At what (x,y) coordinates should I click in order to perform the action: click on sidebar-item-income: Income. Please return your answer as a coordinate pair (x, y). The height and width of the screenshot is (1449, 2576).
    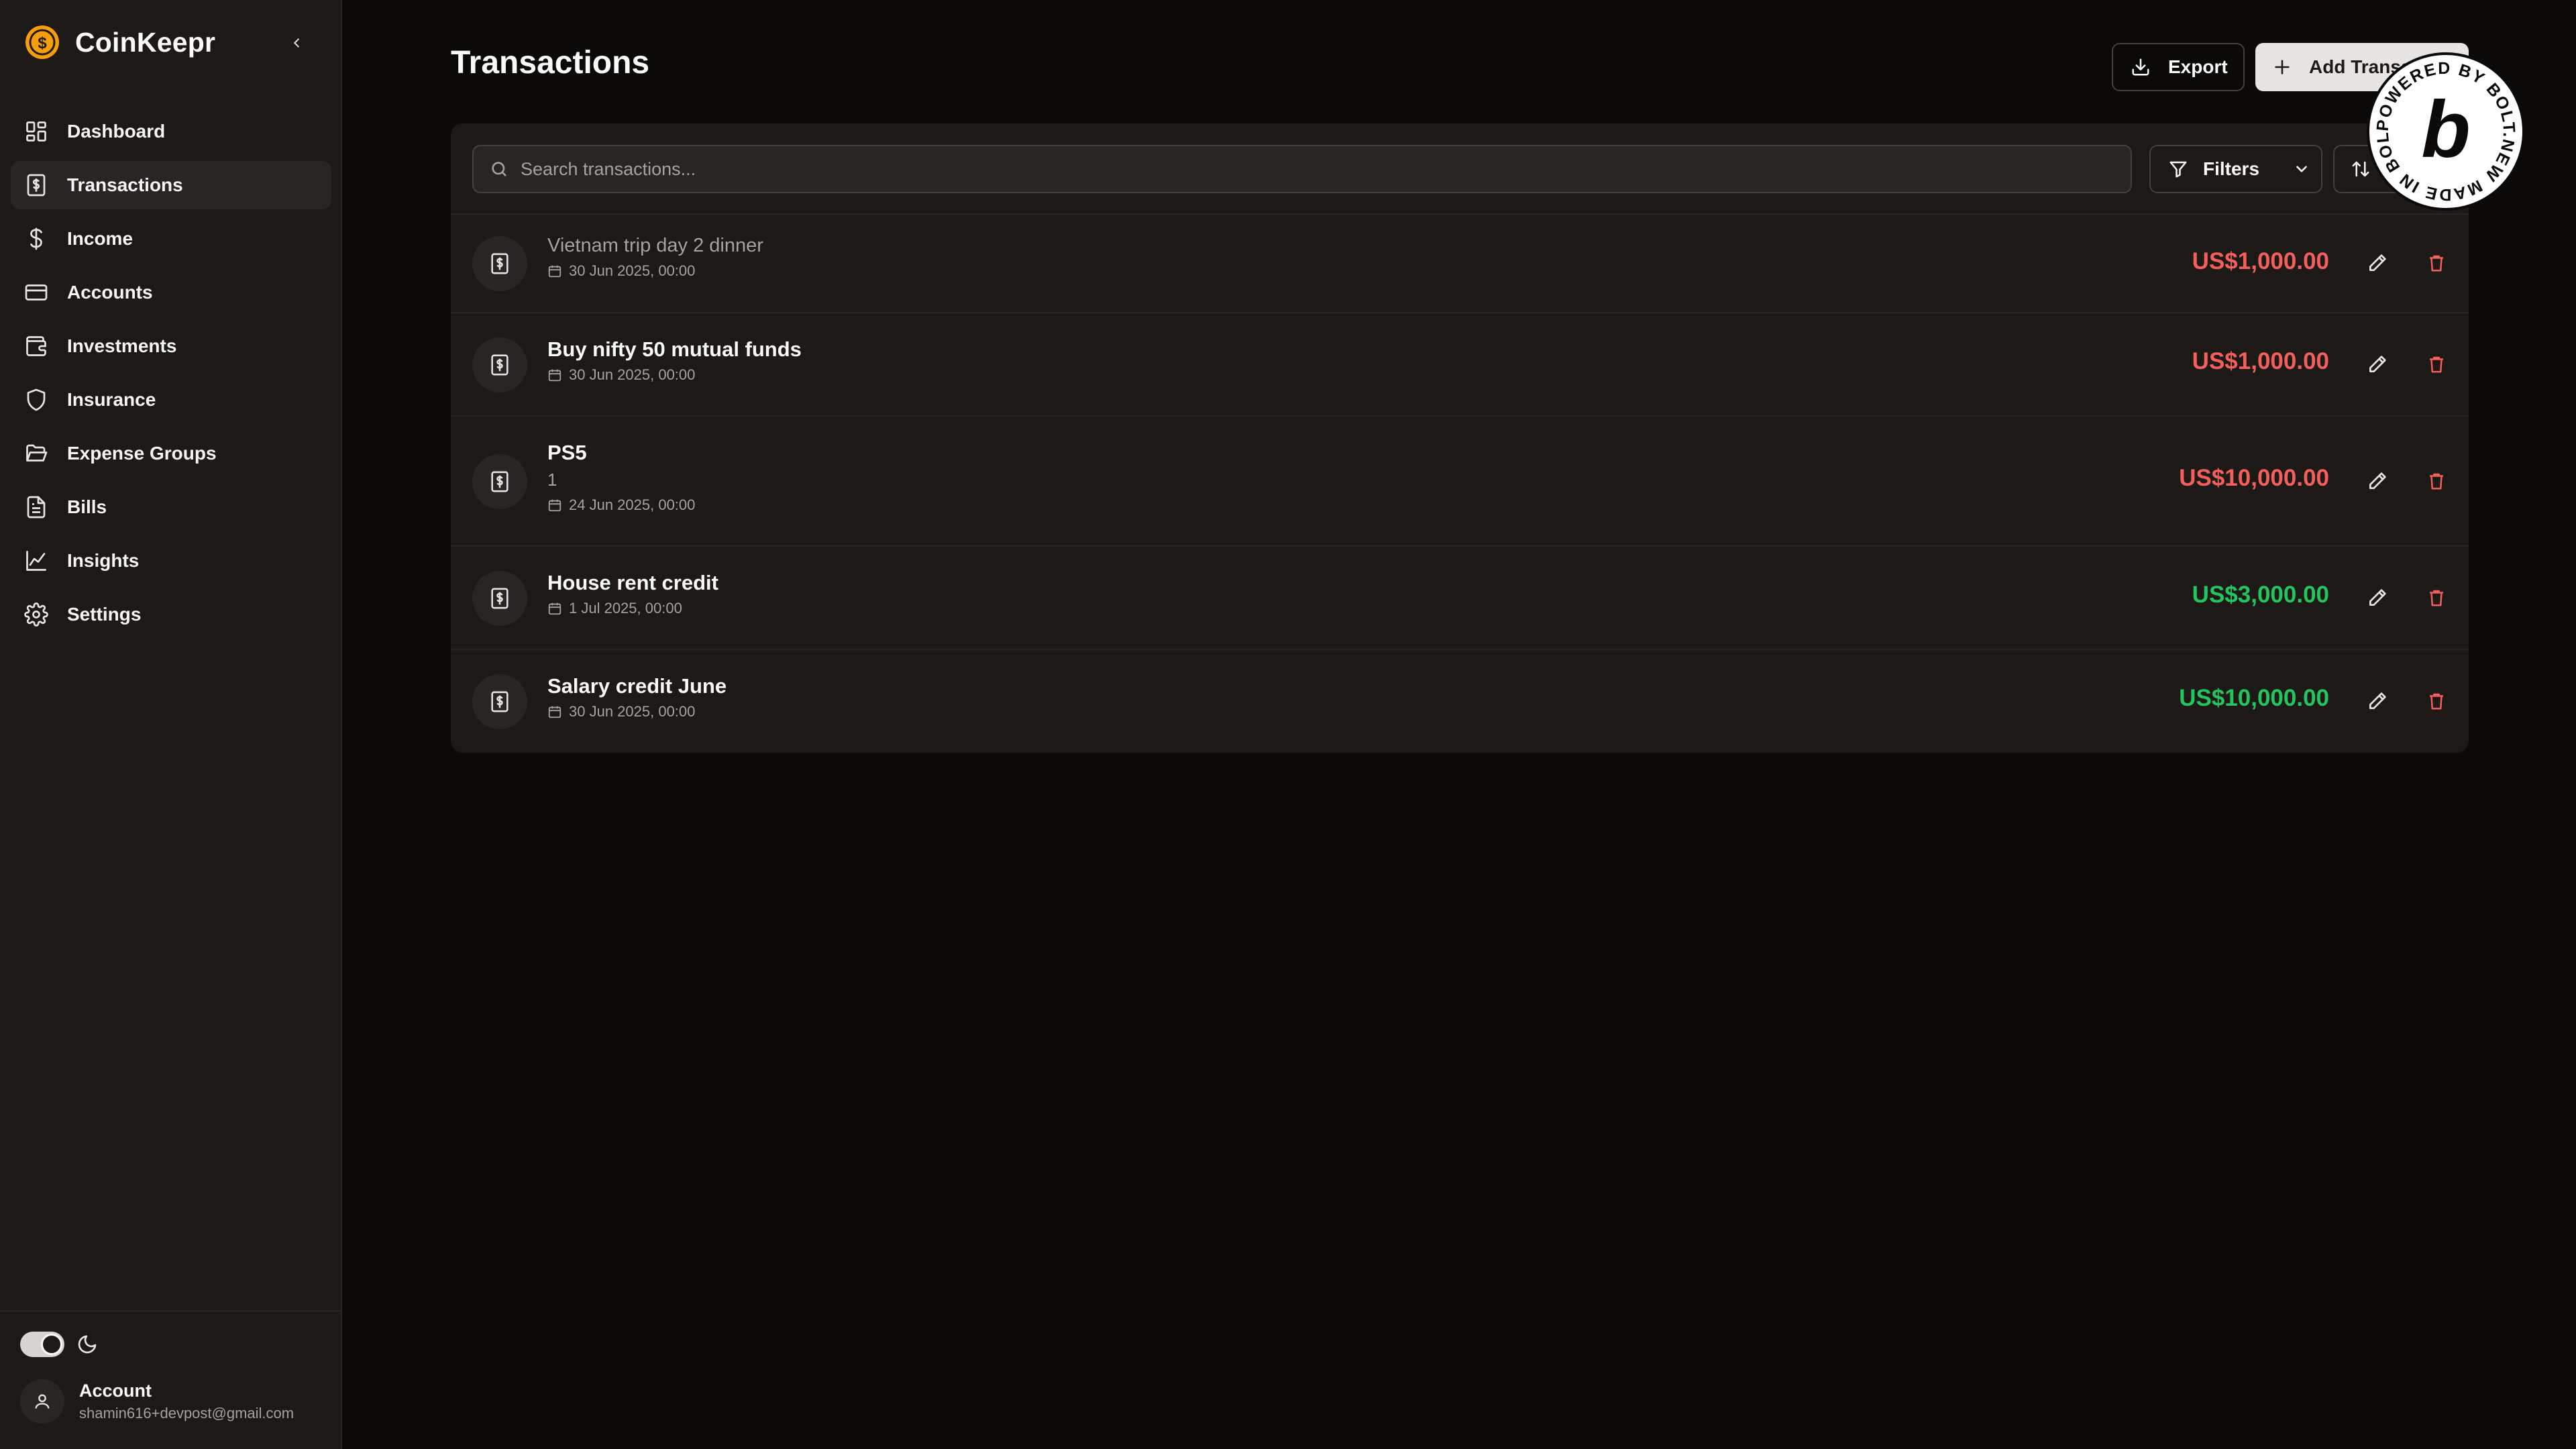
    Looking at the image, I should click on (171, 239).